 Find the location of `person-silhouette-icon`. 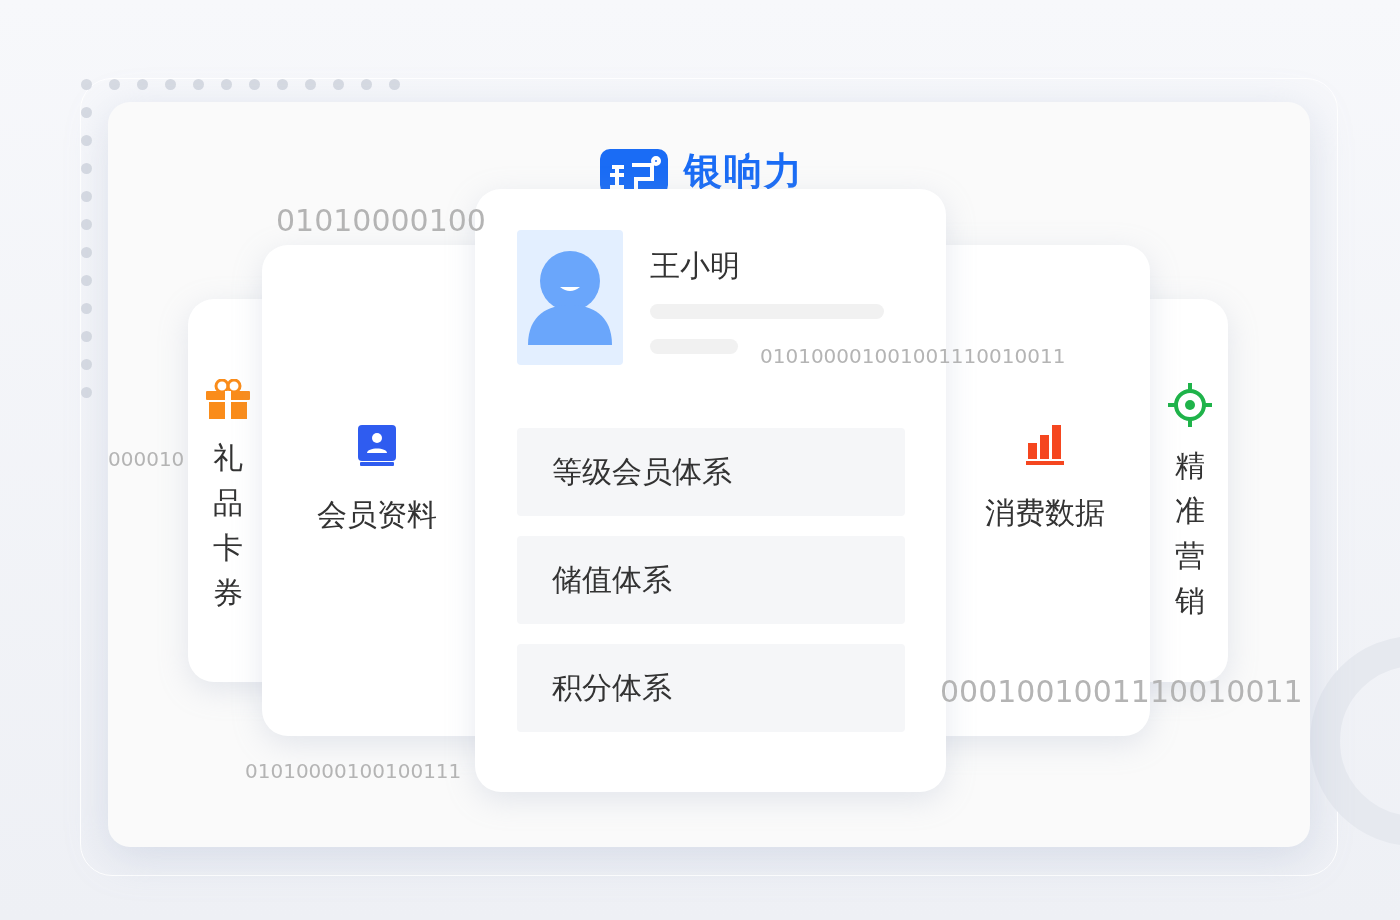

person-silhouette-icon is located at coordinates (570, 297).